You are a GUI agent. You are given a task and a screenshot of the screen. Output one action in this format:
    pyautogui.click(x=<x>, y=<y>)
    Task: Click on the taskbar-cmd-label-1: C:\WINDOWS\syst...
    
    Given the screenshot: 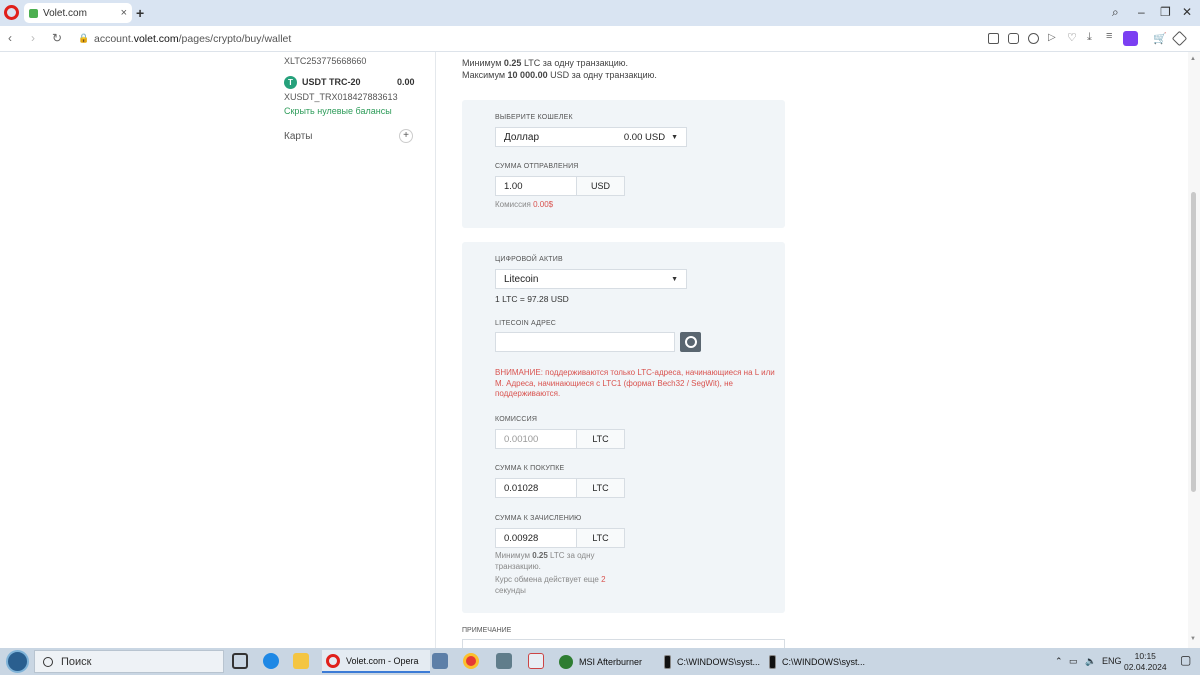 What is the action you would take?
    pyautogui.click(x=718, y=661)
    